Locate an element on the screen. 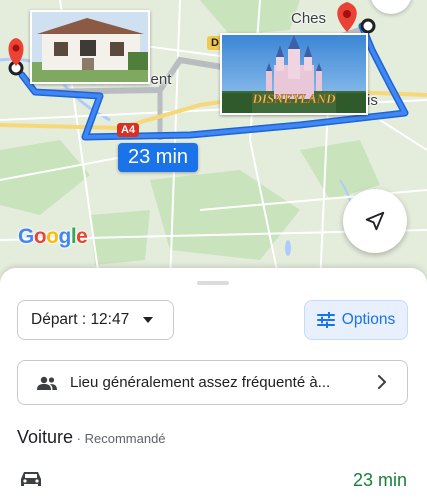  travel-mode-time: 23 min is located at coordinates (380, 480).